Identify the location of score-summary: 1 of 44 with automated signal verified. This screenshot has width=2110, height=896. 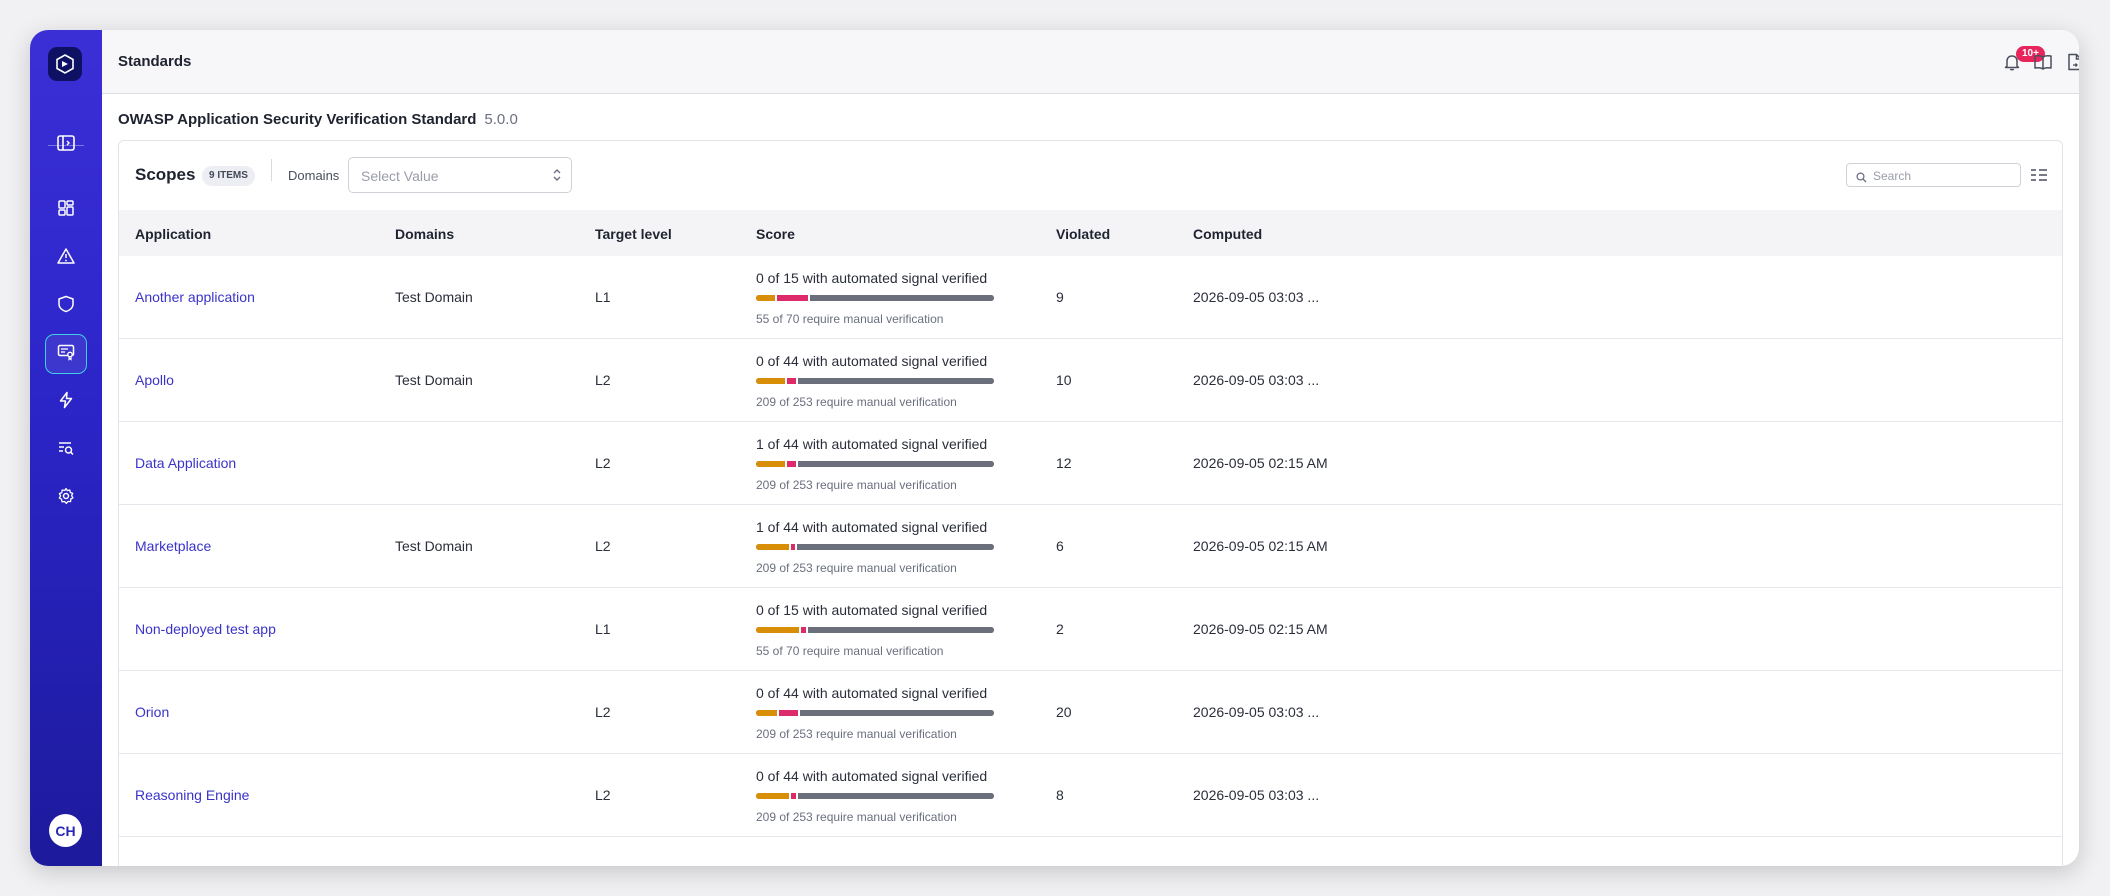
(872, 444).